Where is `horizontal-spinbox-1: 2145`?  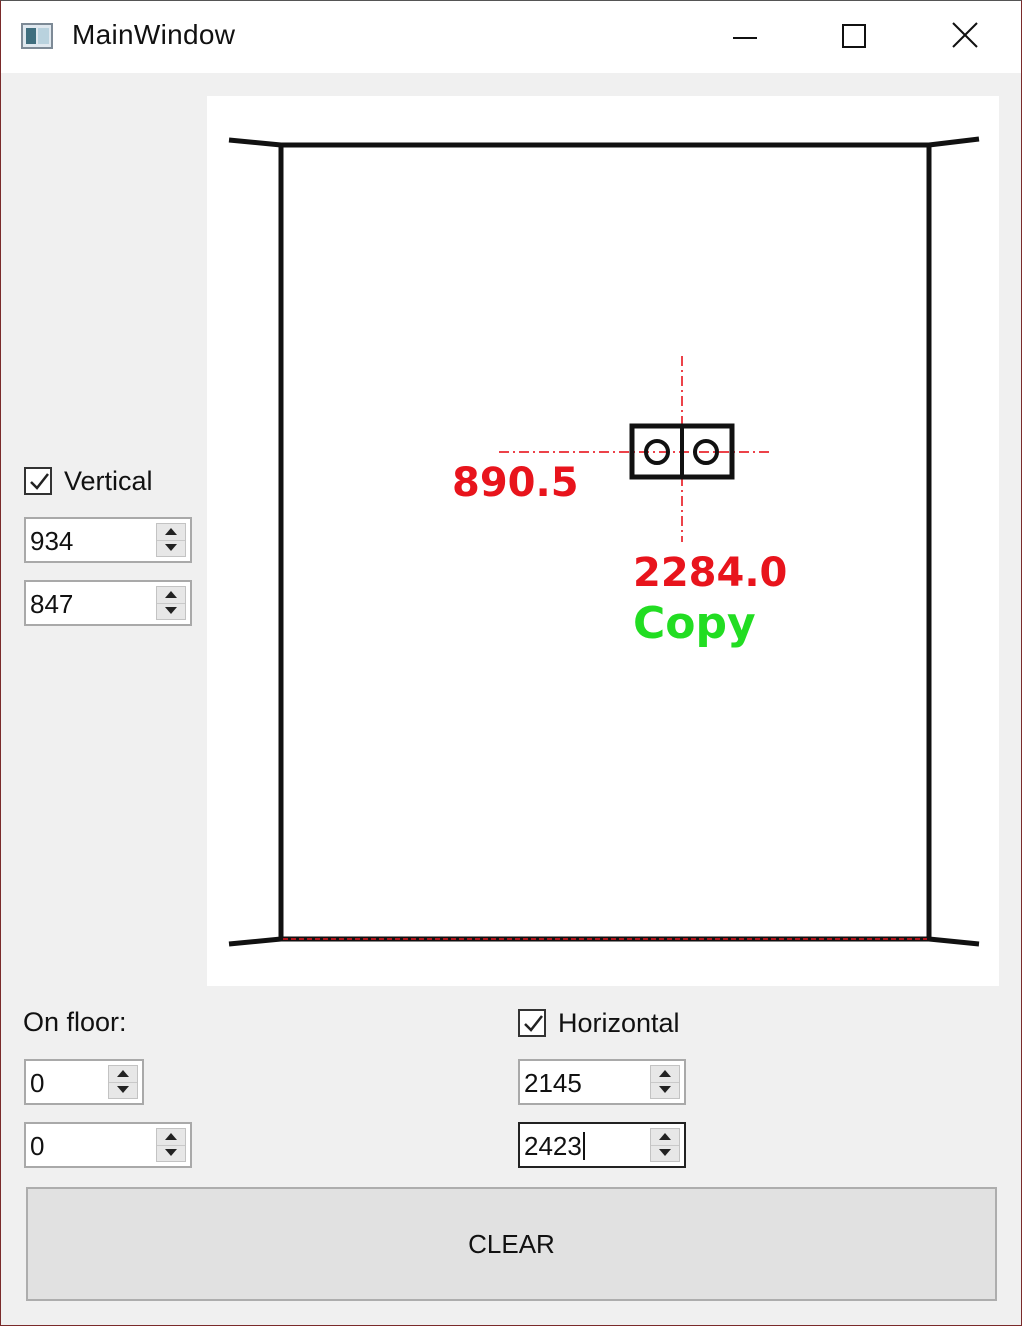 horizontal-spinbox-1: 2145 is located at coordinates (602, 1082).